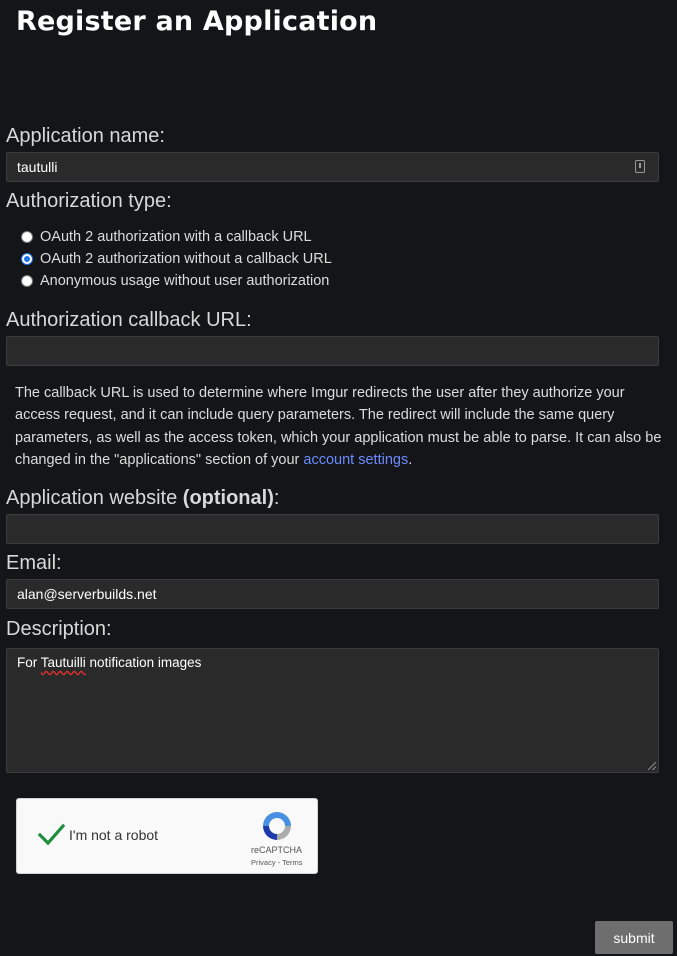 Image resolution: width=677 pixels, height=956 pixels. What do you see at coordinates (277, 862) in the screenshot?
I see `recaptcha-privacy-terms-links: Privacy - Terms` at bounding box center [277, 862].